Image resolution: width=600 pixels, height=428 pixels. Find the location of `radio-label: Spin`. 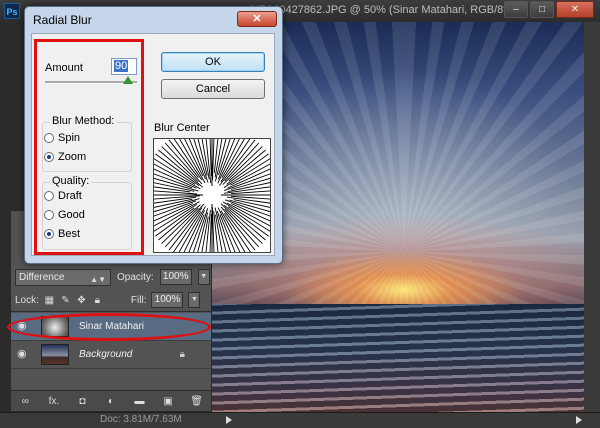

radio-label: Spin is located at coordinates (69, 138).